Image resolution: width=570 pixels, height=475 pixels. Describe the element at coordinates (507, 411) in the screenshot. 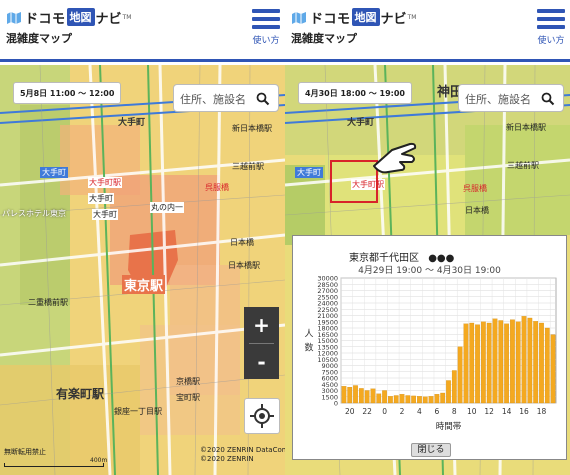

I see `x-tick-label: 14` at that location.